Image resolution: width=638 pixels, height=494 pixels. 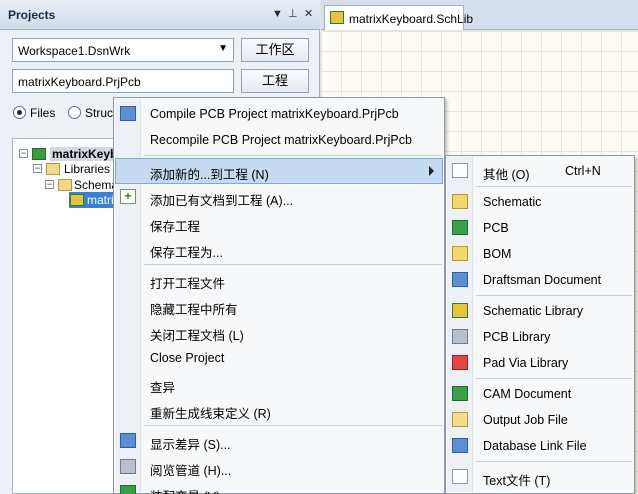 What do you see at coordinates (43, 113) in the screenshot?
I see `radio-files-label: Files` at bounding box center [43, 113].